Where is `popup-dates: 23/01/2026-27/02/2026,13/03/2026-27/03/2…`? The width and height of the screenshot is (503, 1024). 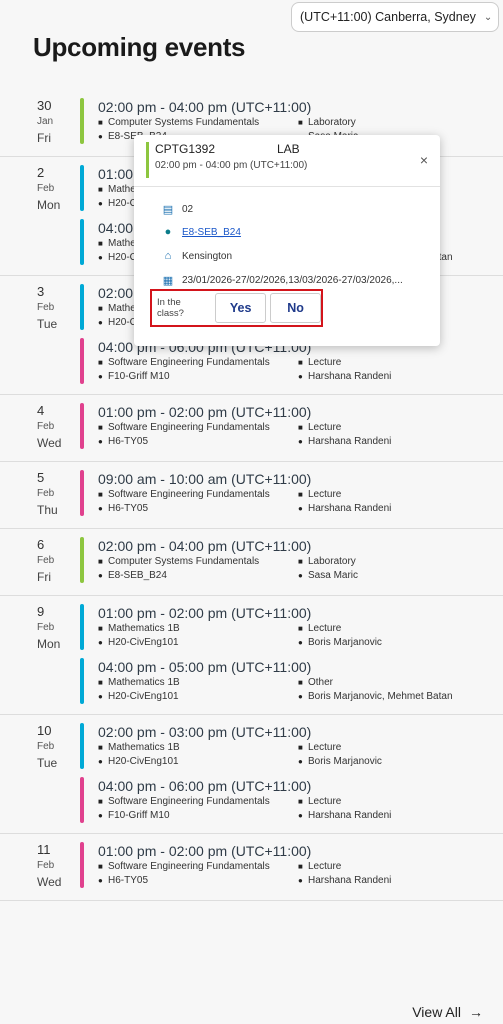
popup-dates: 23/01/2026-27/02/2026,13/03/2026-27/03/2… is located at coordinates (292, 280).